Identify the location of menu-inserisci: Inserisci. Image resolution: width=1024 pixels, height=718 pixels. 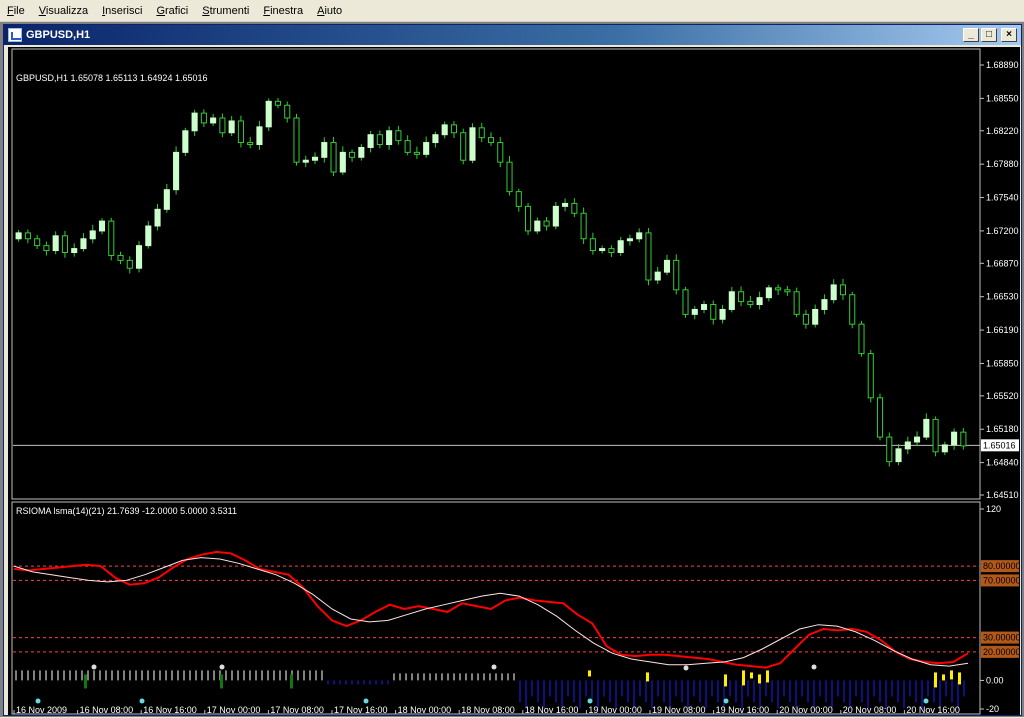
(122, 11).